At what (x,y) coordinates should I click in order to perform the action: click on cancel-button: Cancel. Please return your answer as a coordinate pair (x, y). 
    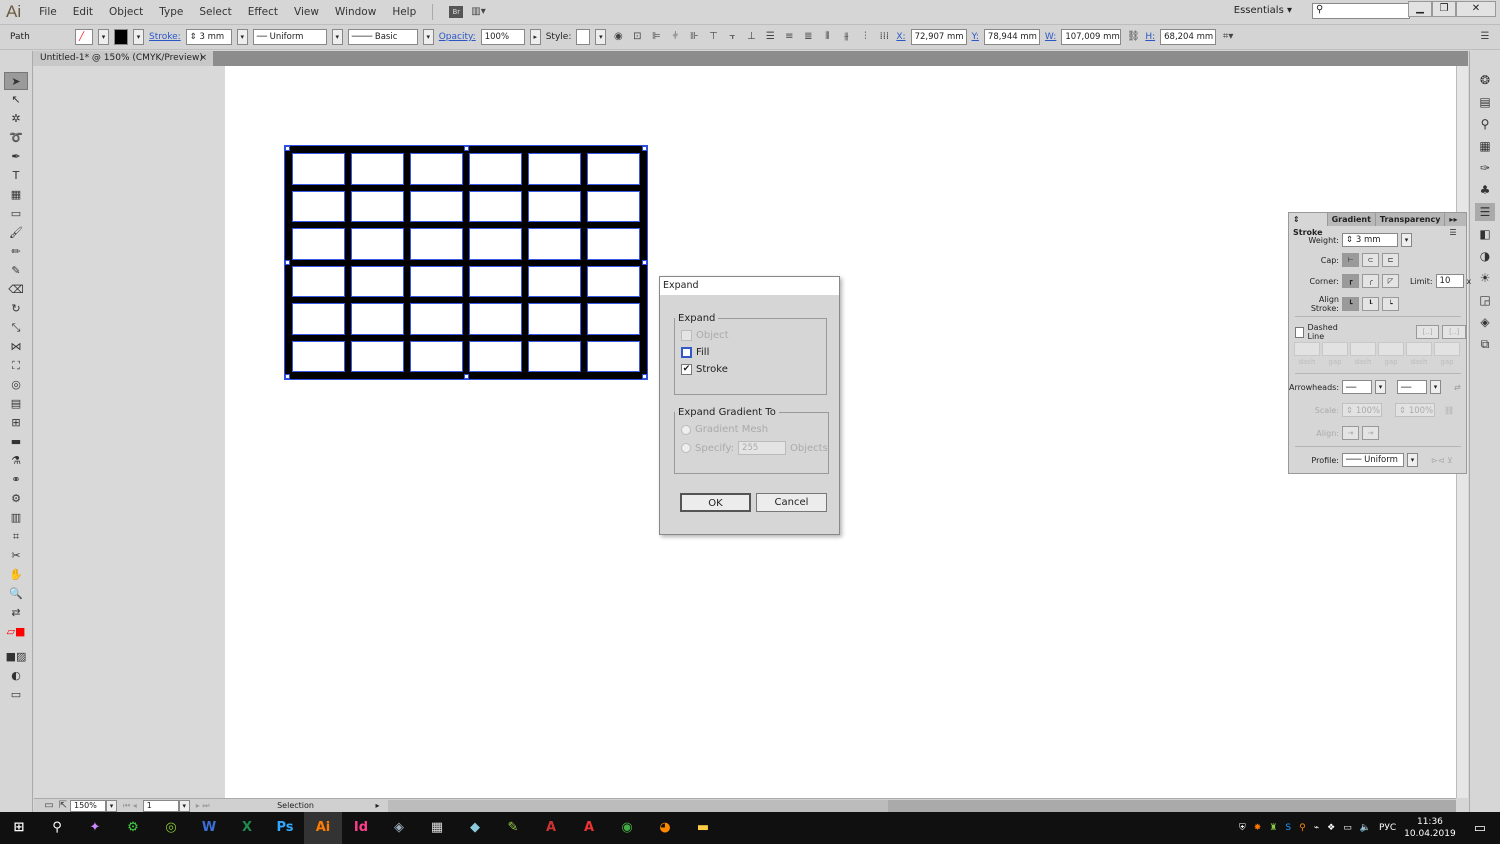
    Looking at the image, I should click on (791, 502).